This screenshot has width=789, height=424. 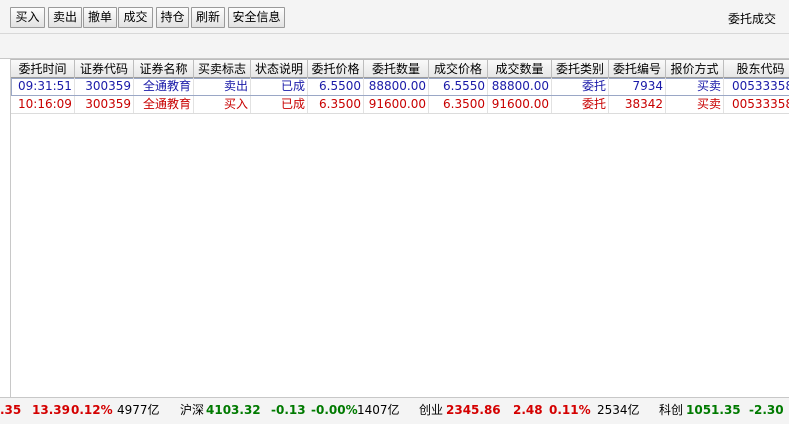 I want to click on col-header-quote-mode: 报价方式, so click(x=695, y=69).